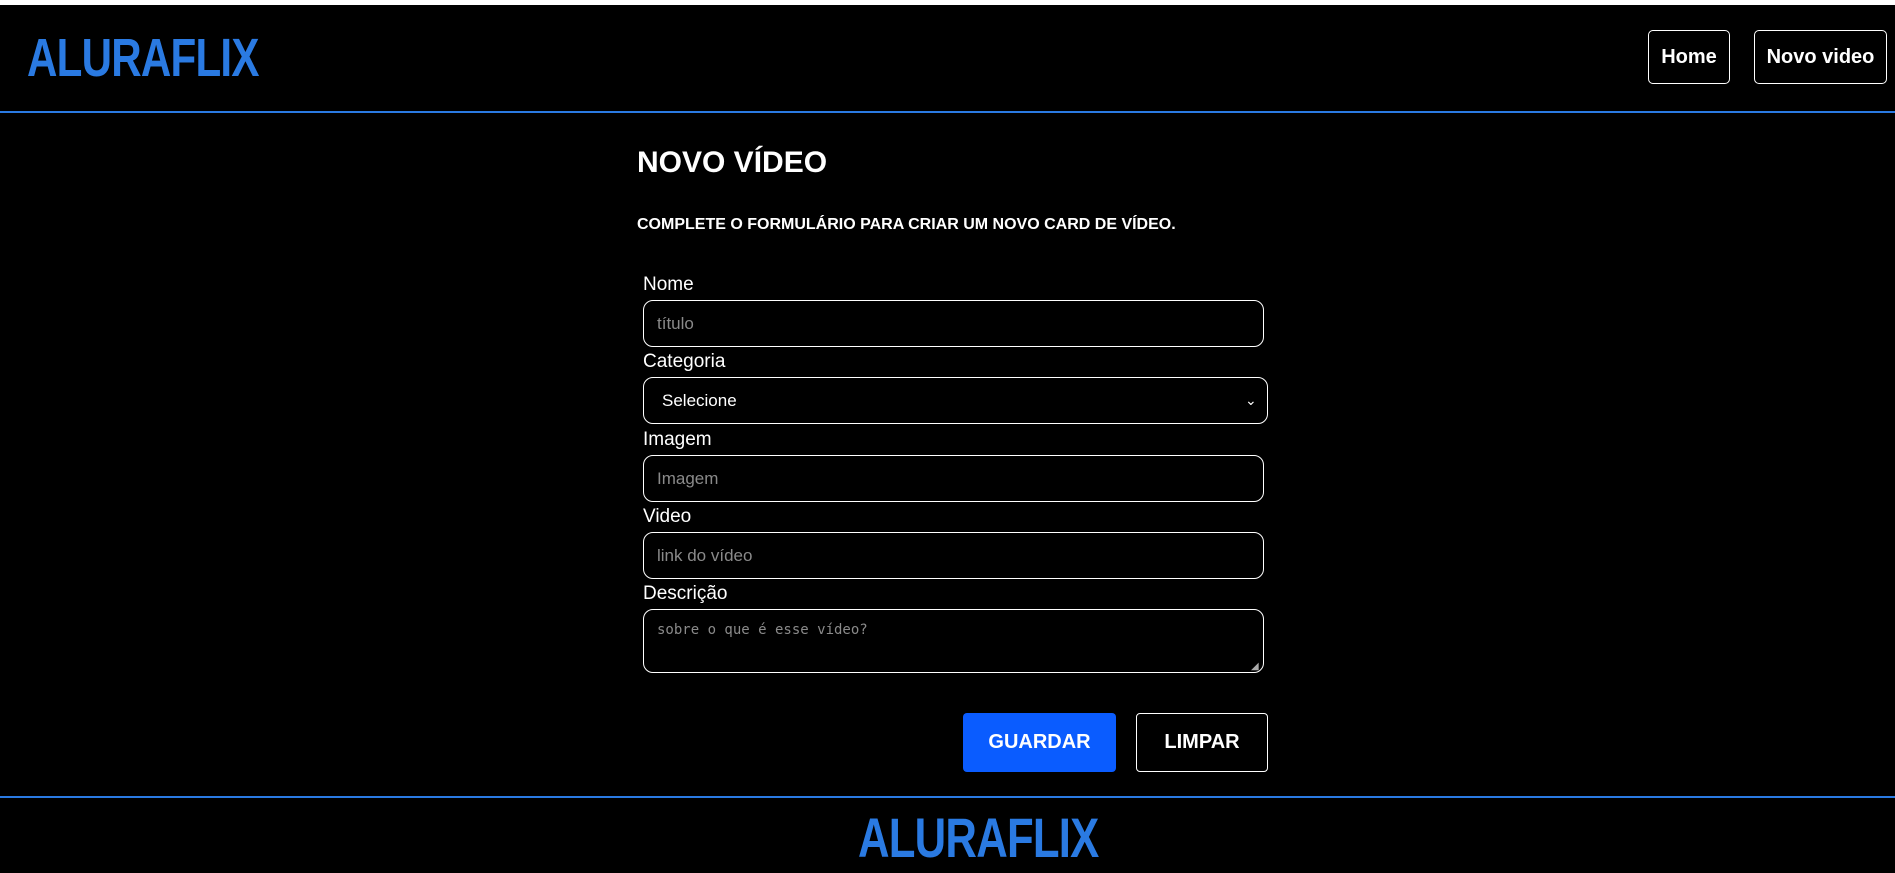  I want to click on descricao-label: Descrição, so click(685, 593).